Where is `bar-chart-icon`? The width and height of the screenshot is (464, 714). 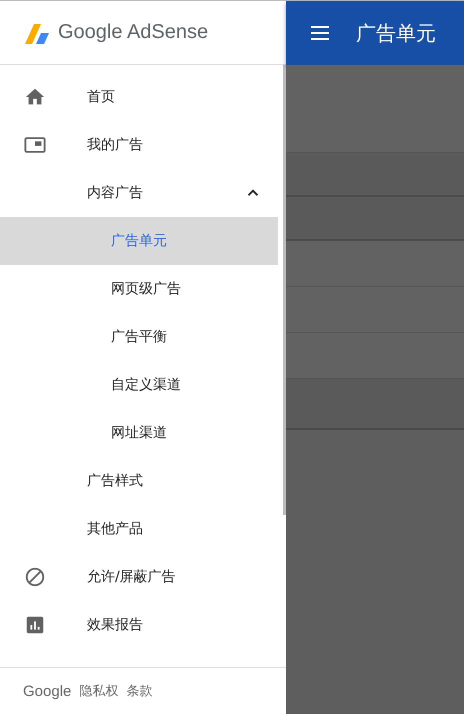
bar-chart-icon is located at coordinates (35, 625).